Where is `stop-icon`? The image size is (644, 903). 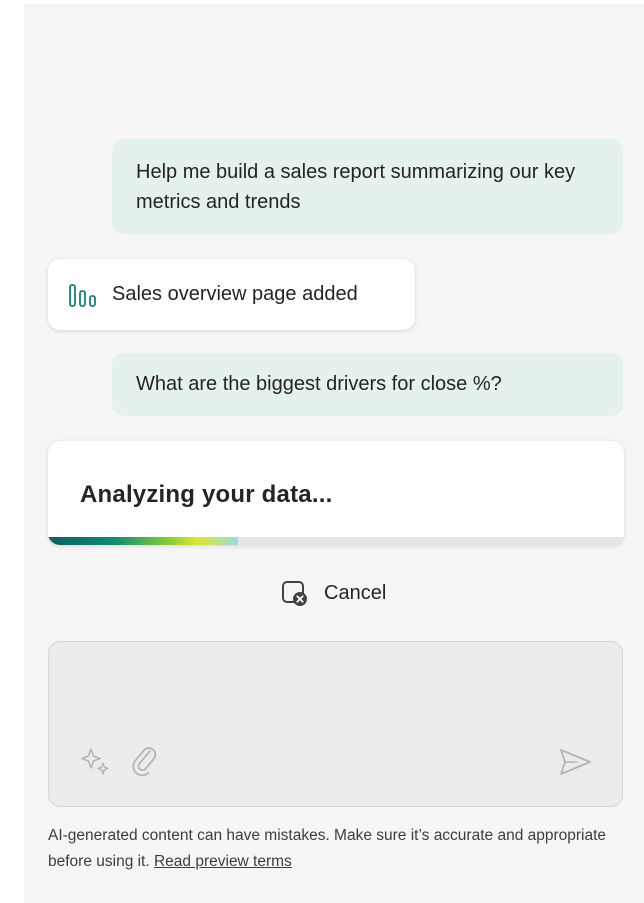
stop-icon is located at coordinates (295, 593).